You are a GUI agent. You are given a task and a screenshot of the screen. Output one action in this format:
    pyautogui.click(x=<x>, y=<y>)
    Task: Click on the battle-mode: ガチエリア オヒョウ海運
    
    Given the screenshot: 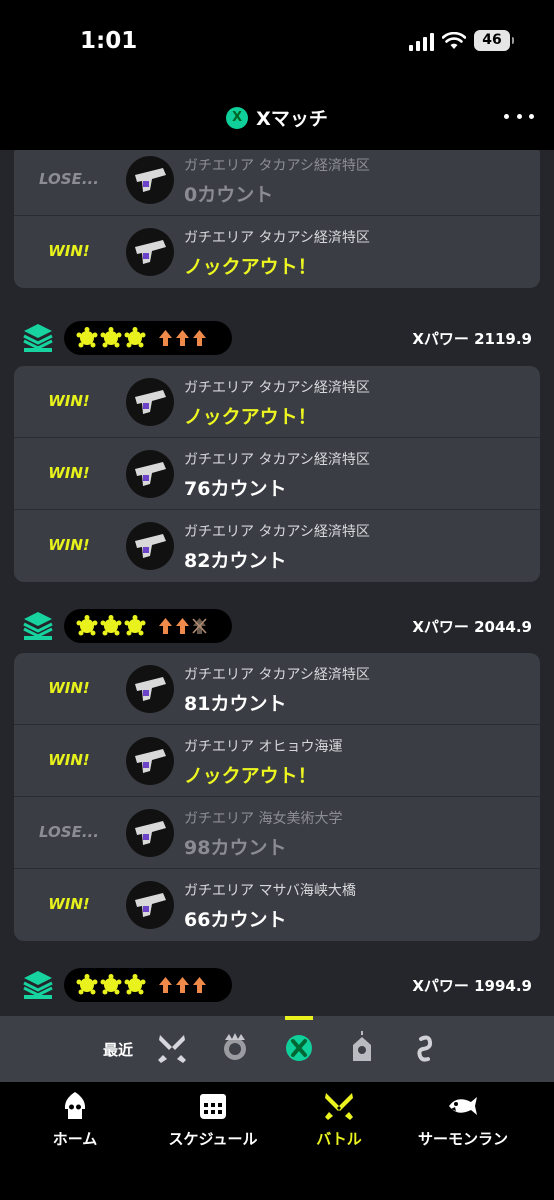 What is the action you would take?
    pyautogui.click(x=263, y=747)
    